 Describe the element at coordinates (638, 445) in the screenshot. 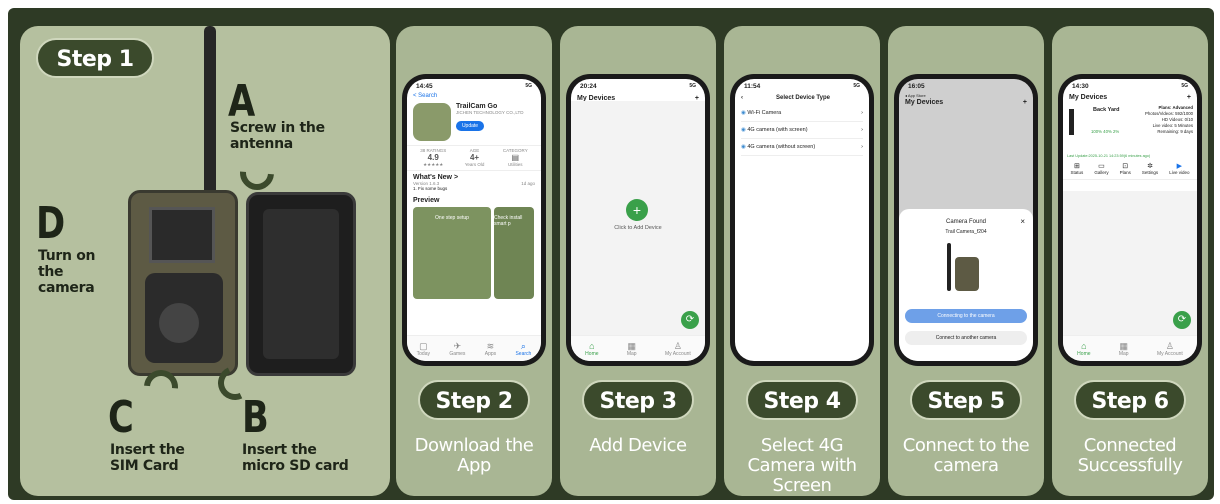

I see `step3-caption: Add Device` at that location.